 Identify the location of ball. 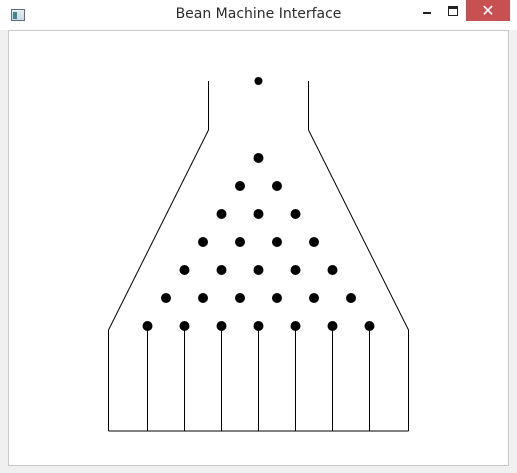
(258, 81).